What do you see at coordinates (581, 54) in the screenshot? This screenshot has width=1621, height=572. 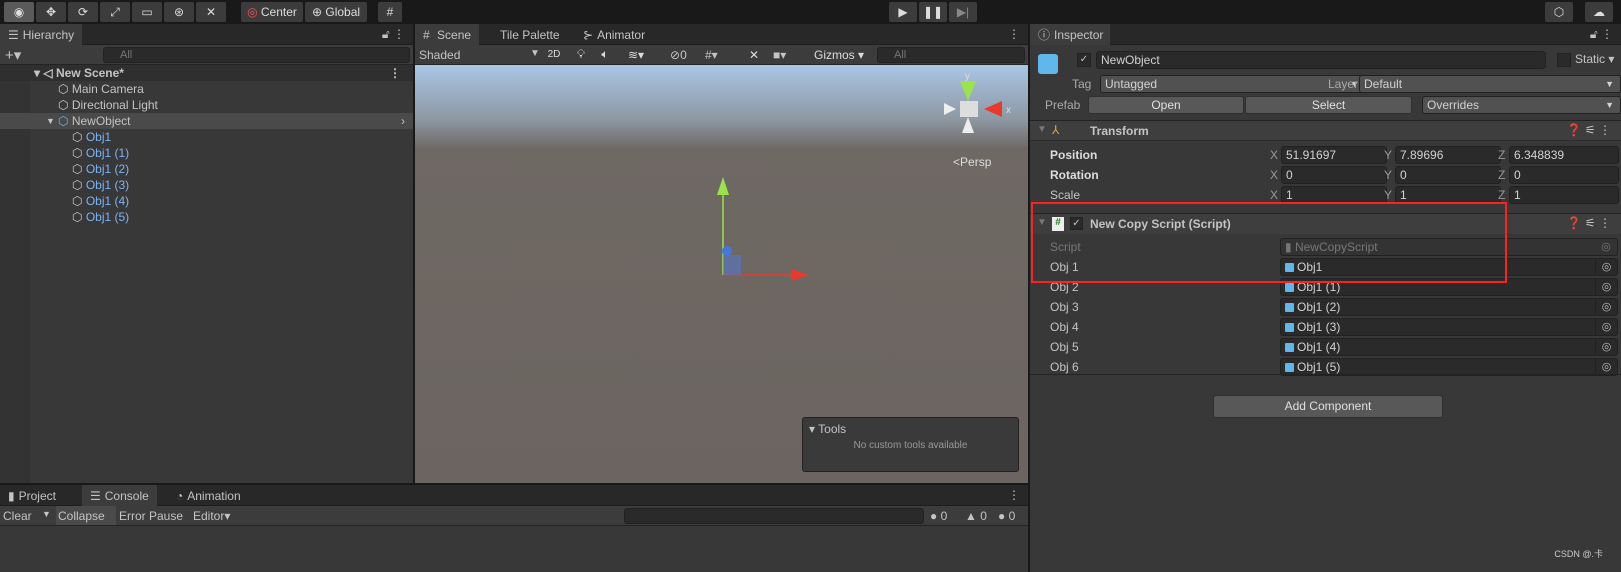 I see `lighting-toggle: 💡︎` at bounding box center [581, 54].